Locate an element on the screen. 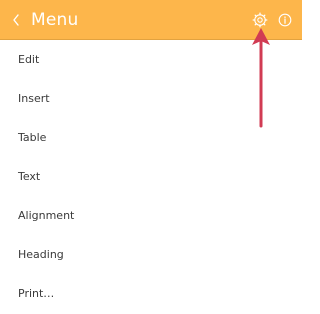  gear-icon is located at coordinates (260, 20).